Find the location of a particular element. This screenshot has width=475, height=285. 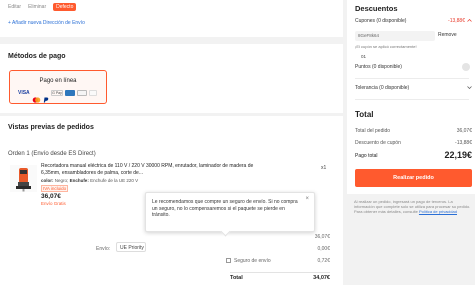

edit-address-link: Editar is located at coordinates (14, 7).